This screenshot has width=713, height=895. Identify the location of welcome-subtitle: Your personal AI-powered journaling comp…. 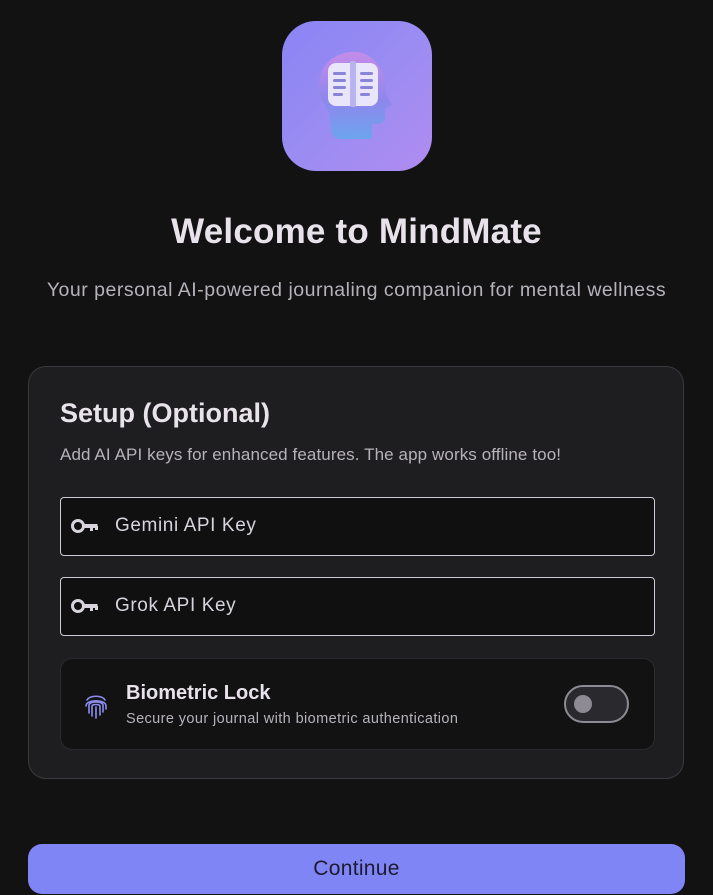
(356, 290).